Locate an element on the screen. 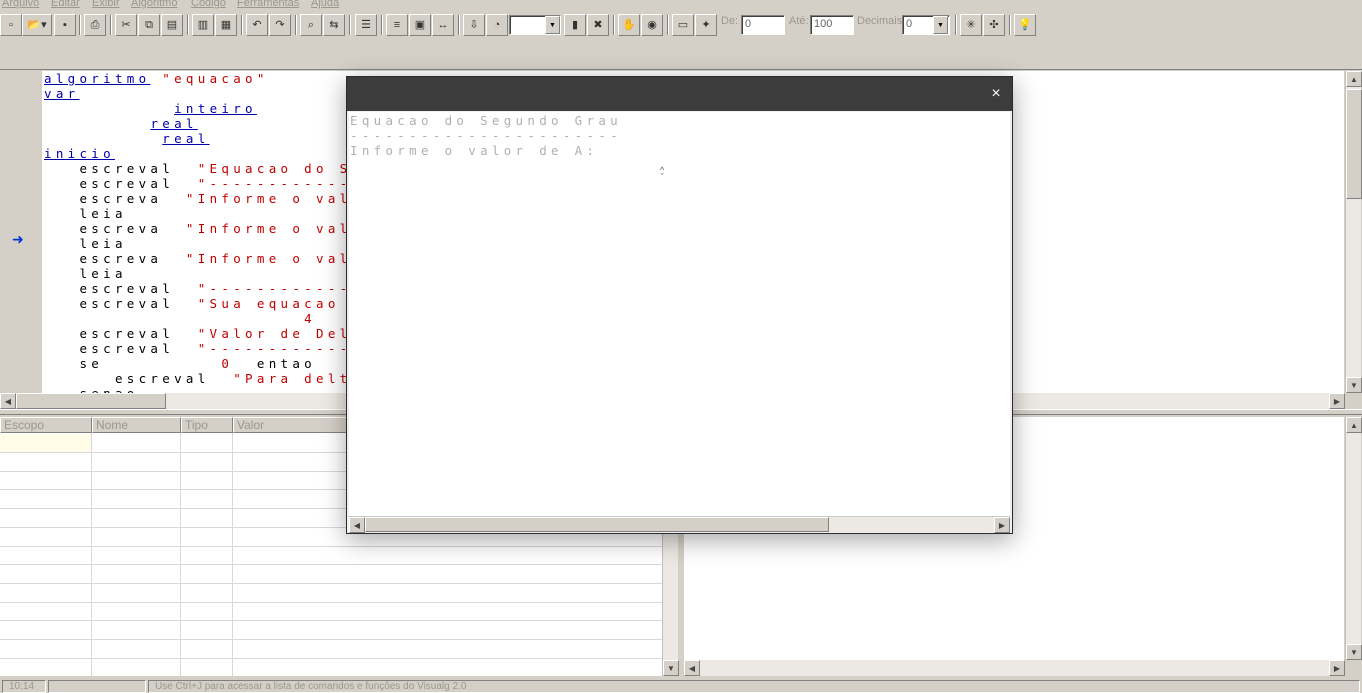  code-literal: 4 is located at coordinates (310, 318).